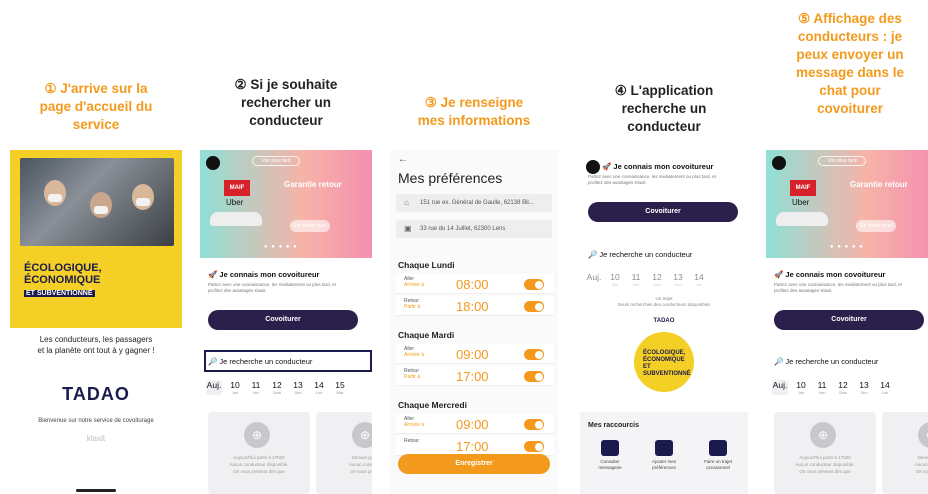  What do you see at coordinates (594, 279) in the screenshot?
I see `day-today: Auj.` at bounding box center [594, 279].